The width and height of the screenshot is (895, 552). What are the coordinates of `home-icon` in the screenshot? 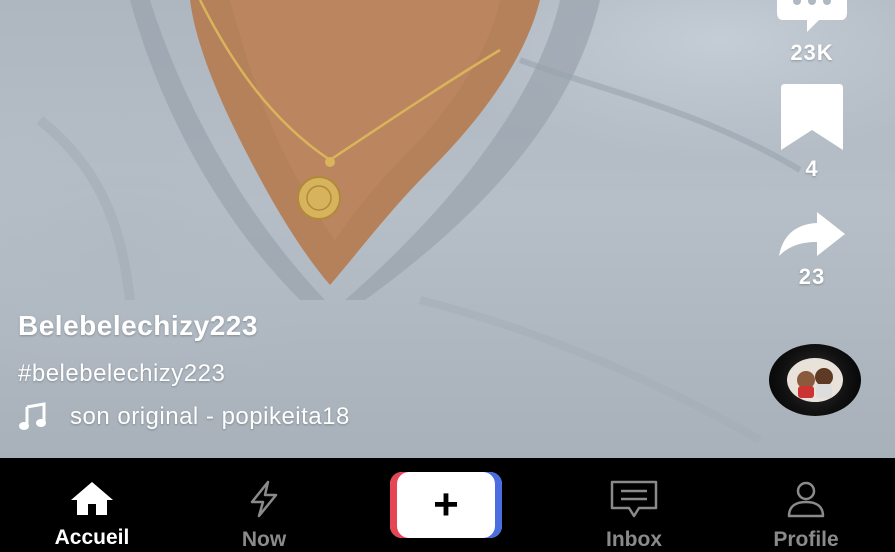 It's located at (92, 498).